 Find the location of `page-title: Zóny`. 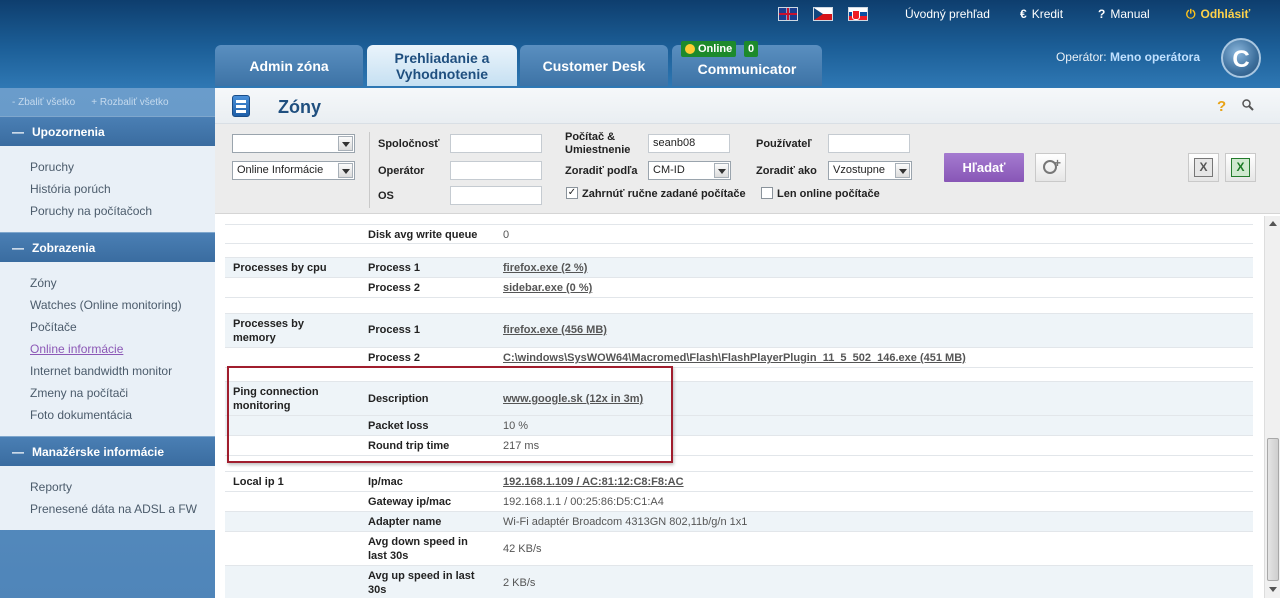

page-title: Zóny is located at coordinates (299, 107).